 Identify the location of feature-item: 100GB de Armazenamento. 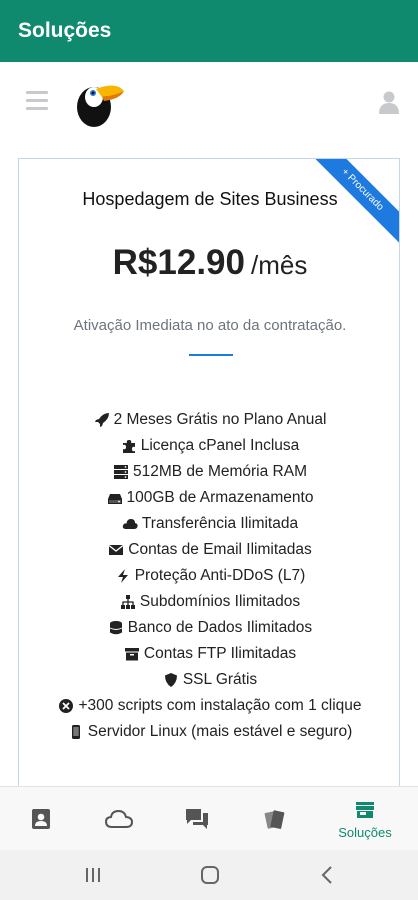
(209, 498).